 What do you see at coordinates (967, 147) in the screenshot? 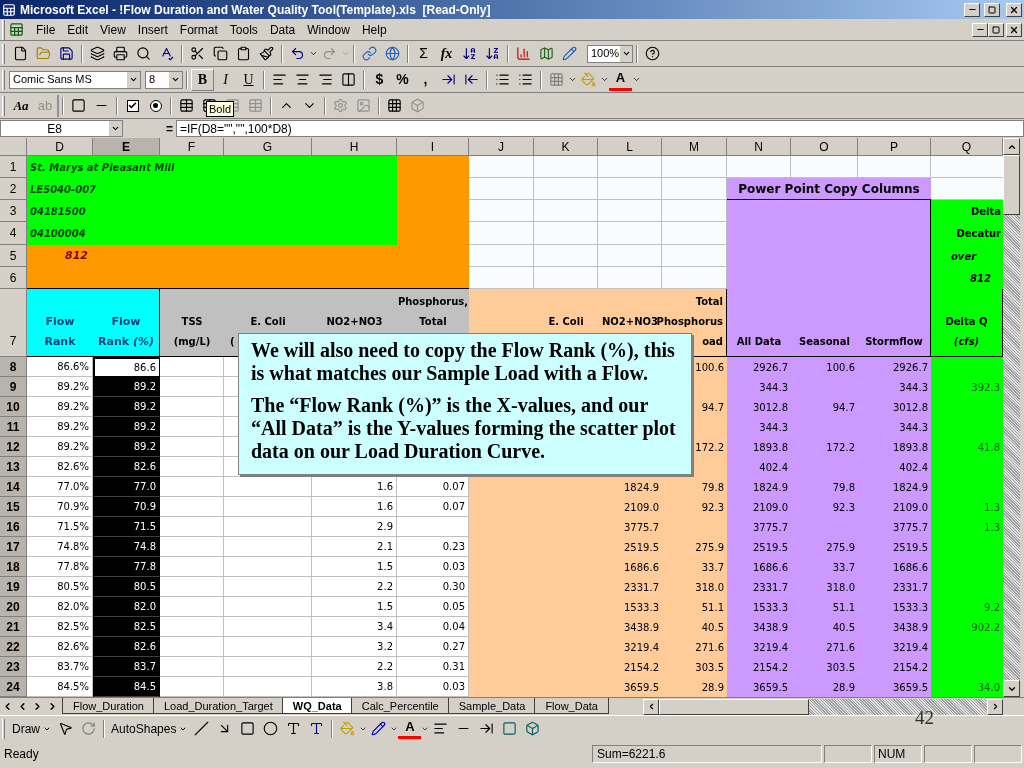
I see `column-header: Q` at bounding box center [967, 147].